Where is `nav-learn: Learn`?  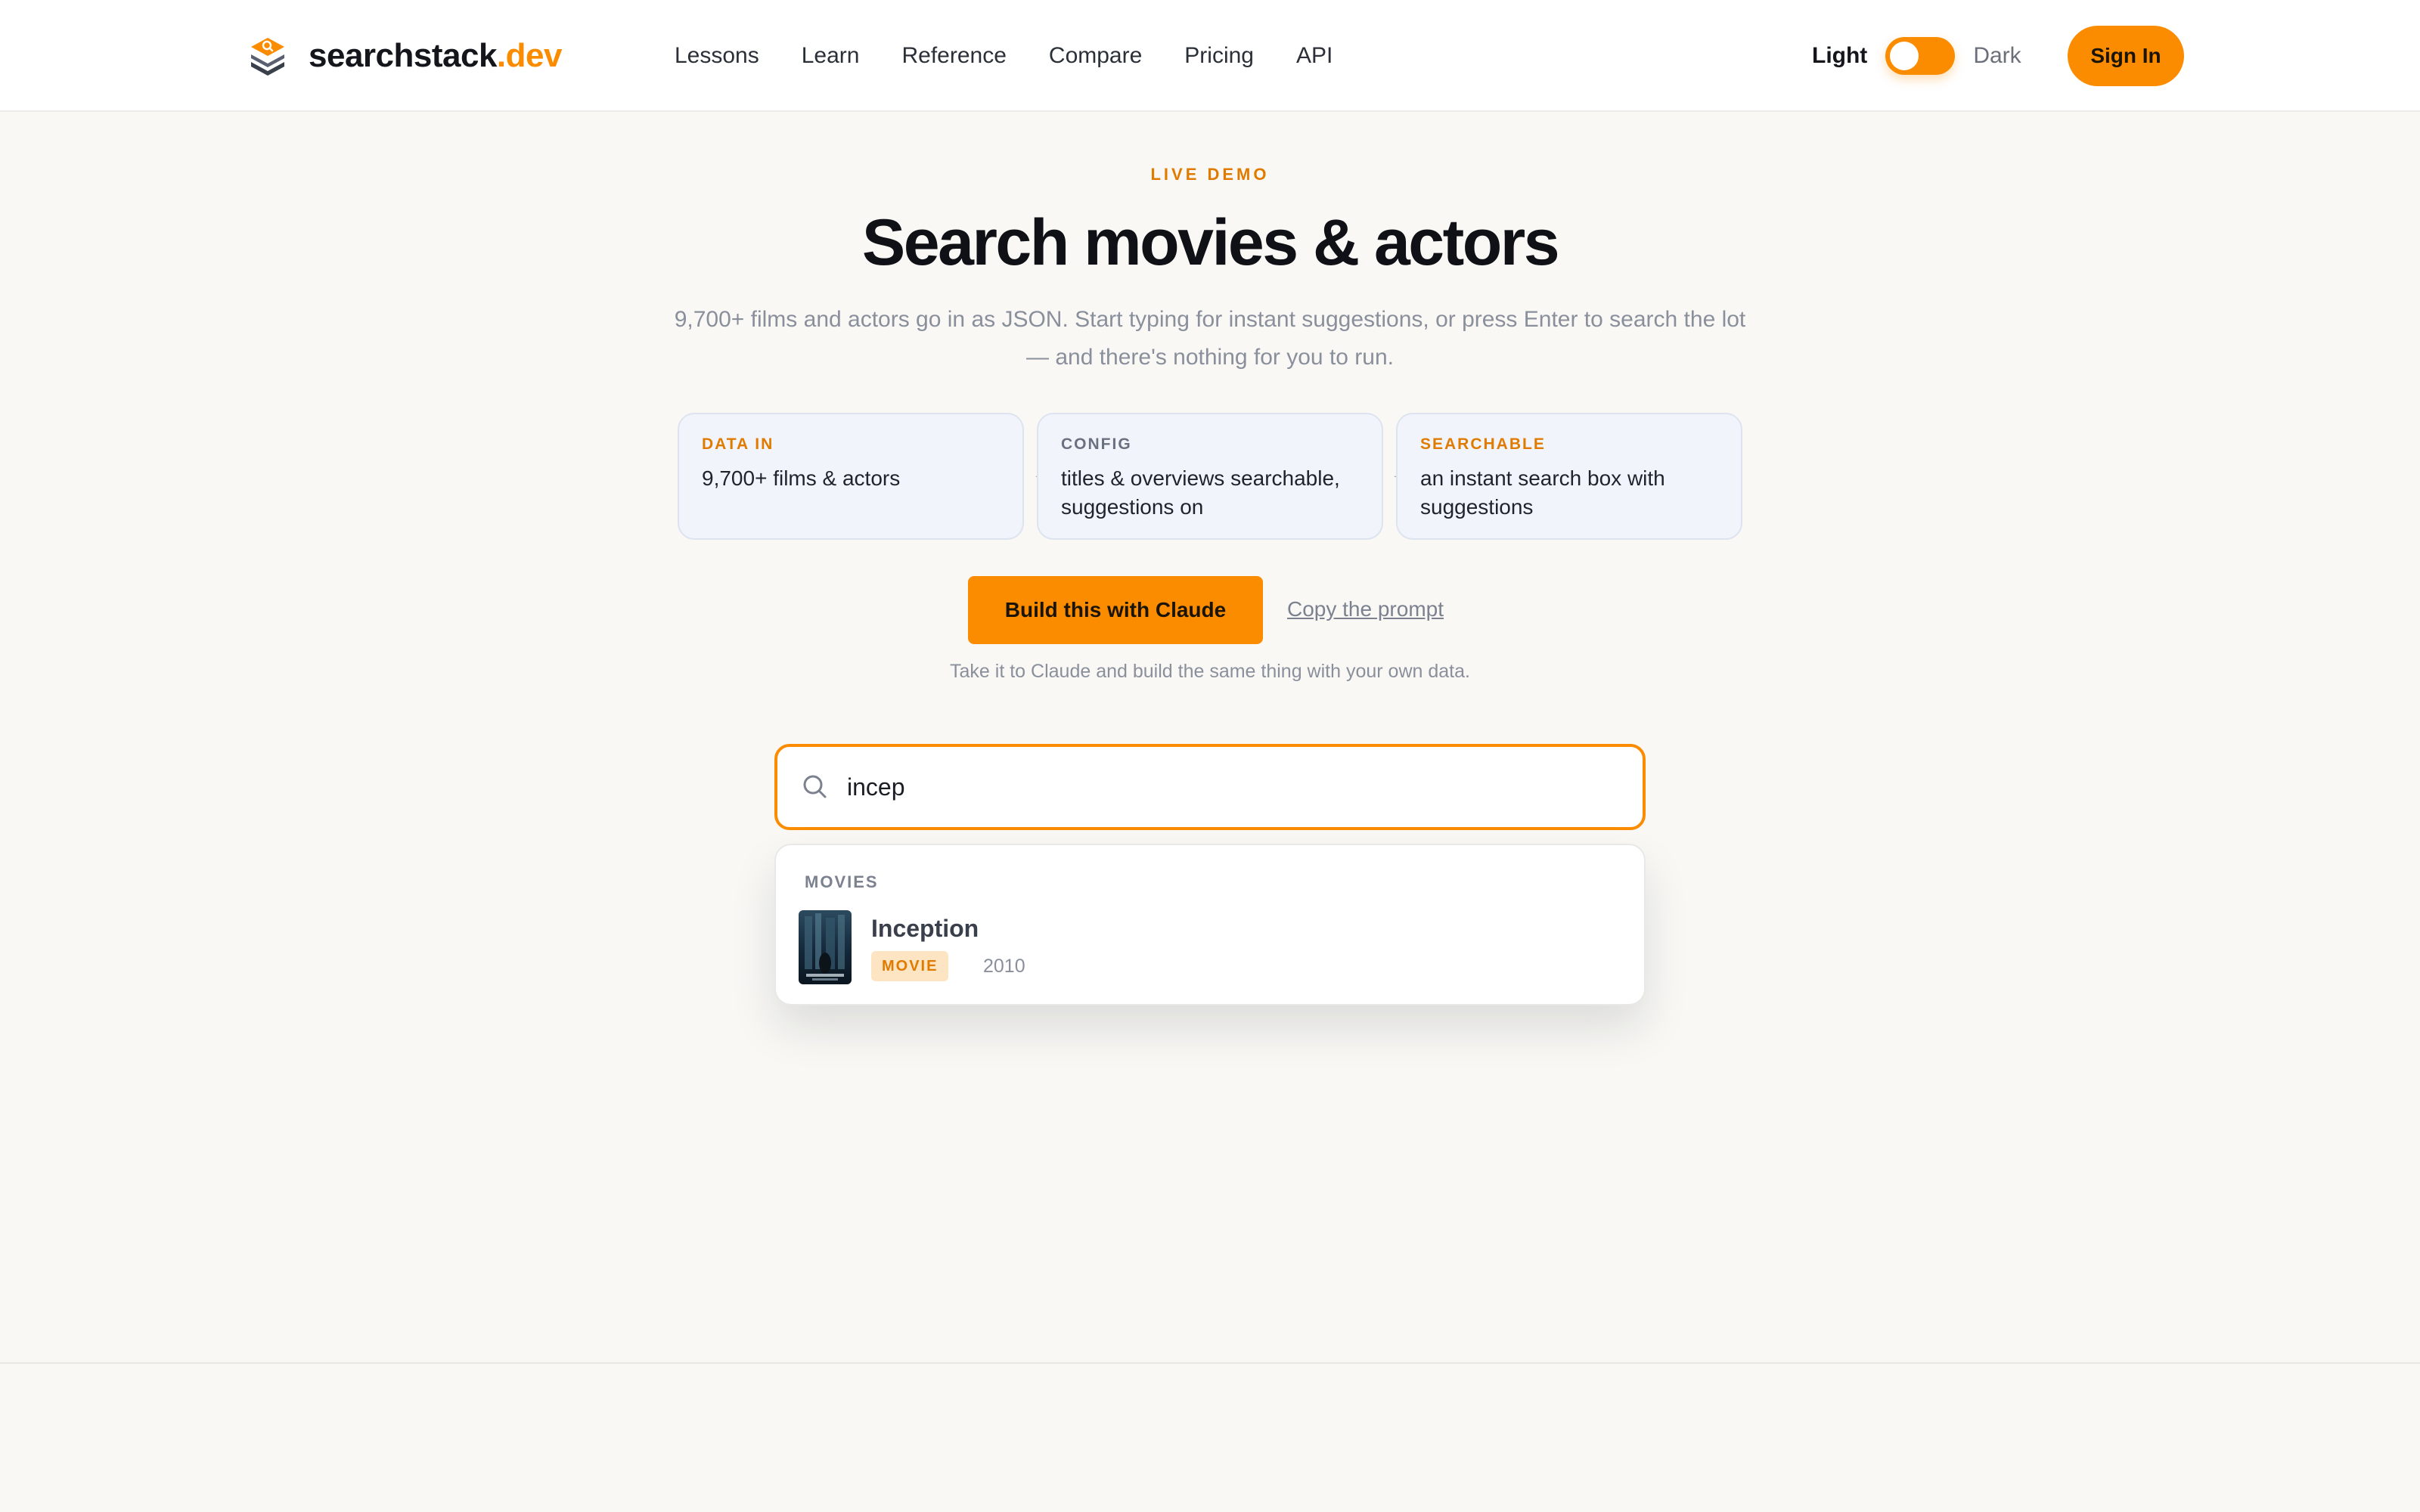 nav-learn: Learn is located at coordinates (831, 56).